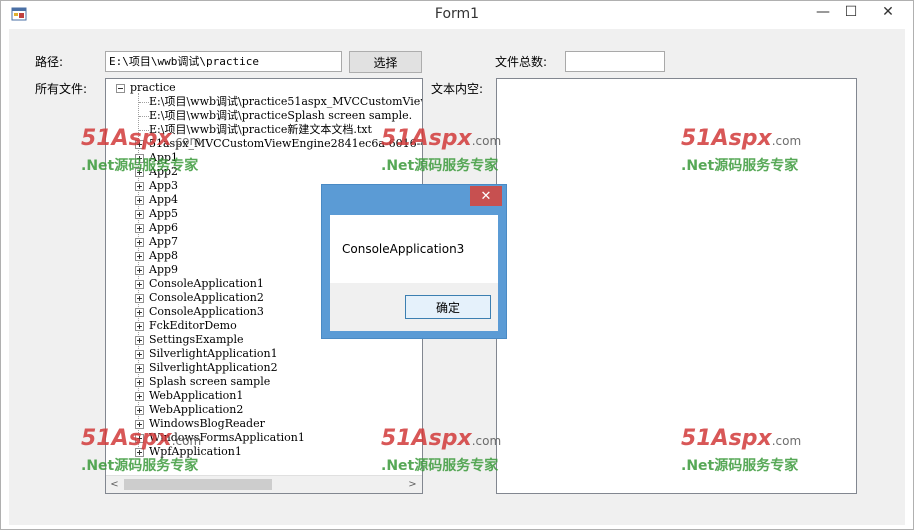 Image resolution: width=914 pixels, height=530 pixels. What do you see at coordinates (163, 256) in the screenshot?
I see `tree-node-folder: App8` at bounding box center [163, 256].